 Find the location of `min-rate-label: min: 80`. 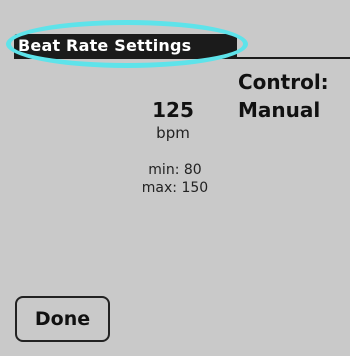

min-rate-label: min: 80 is located at coordinates (175, 170).